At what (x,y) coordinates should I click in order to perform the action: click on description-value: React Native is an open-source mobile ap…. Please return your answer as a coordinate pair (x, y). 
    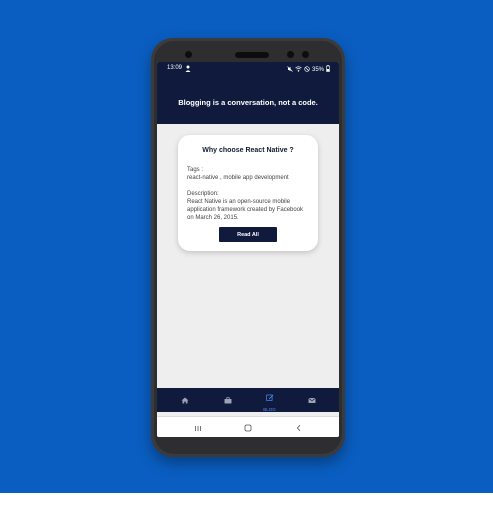
    Looking at the image, I should click on (245, 210).